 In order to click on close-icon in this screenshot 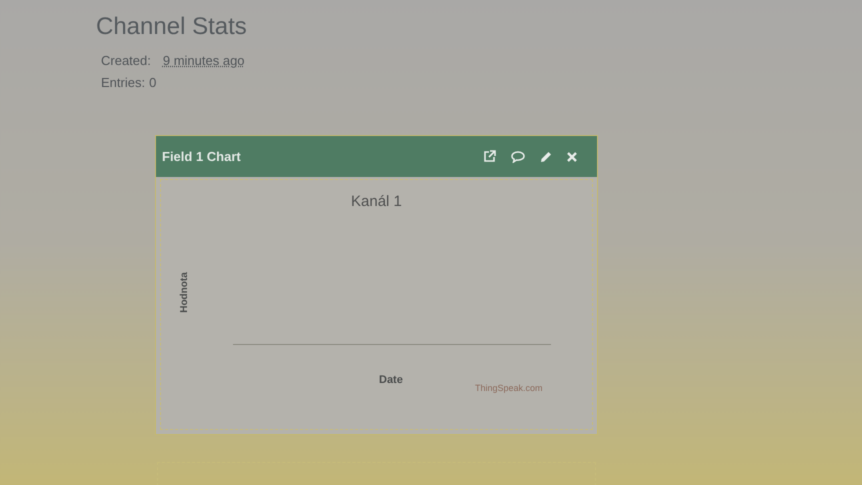, I will do `click(572, 157)`.